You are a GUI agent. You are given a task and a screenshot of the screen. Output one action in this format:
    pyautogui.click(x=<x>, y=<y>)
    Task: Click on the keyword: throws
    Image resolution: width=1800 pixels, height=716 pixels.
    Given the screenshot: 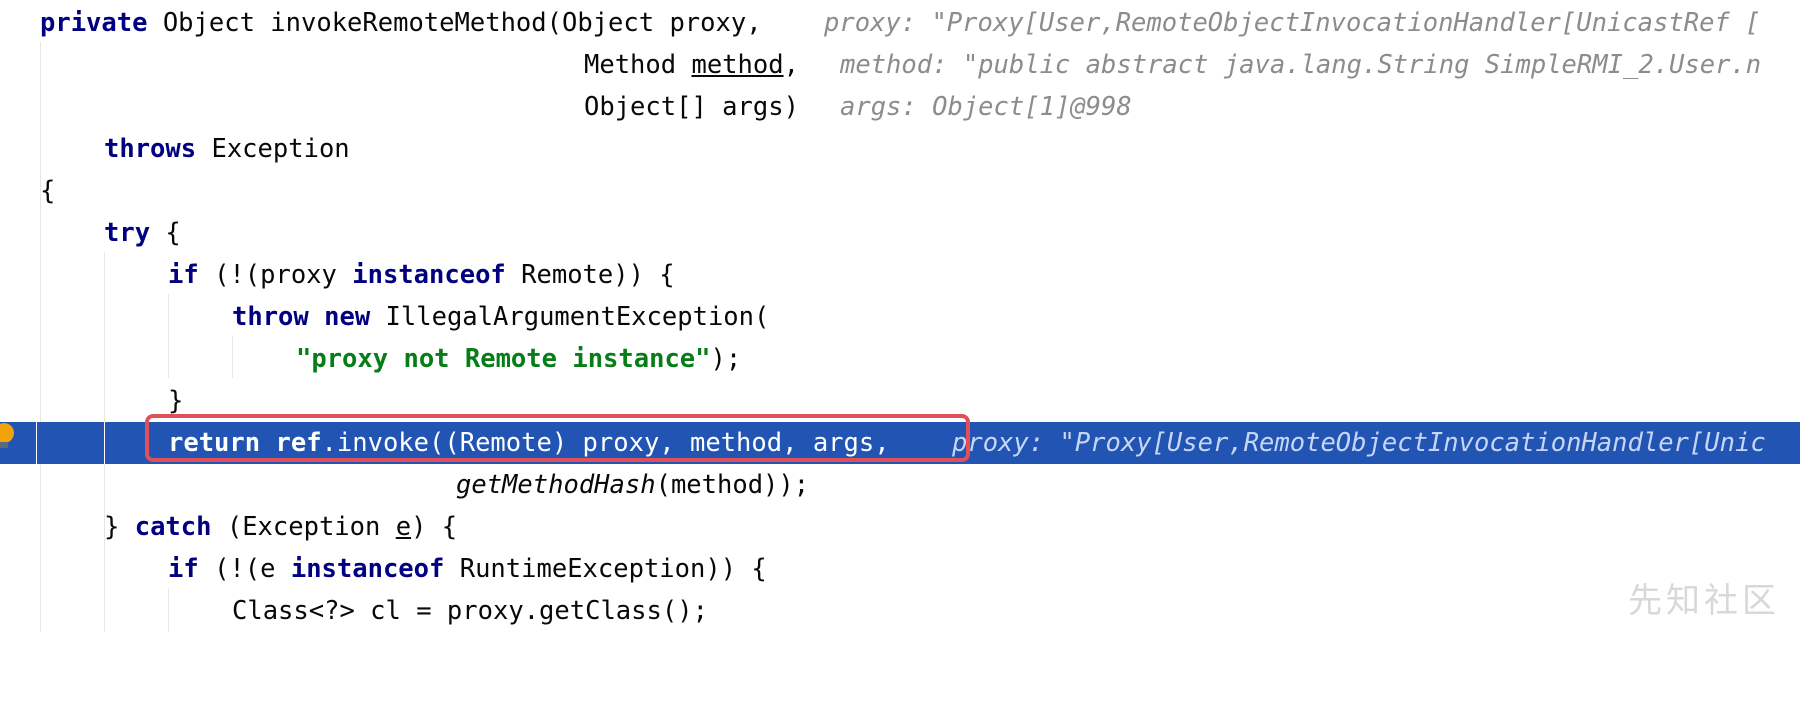 What is the action you would take?
    pyautogui.click(x=150, y=149)
    